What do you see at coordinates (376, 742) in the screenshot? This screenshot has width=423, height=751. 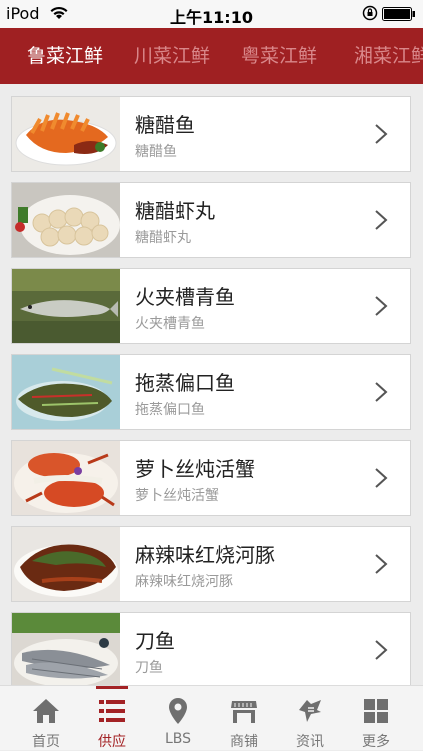 I see `nav-more-label: 更多` at bounding box center [376, 742].